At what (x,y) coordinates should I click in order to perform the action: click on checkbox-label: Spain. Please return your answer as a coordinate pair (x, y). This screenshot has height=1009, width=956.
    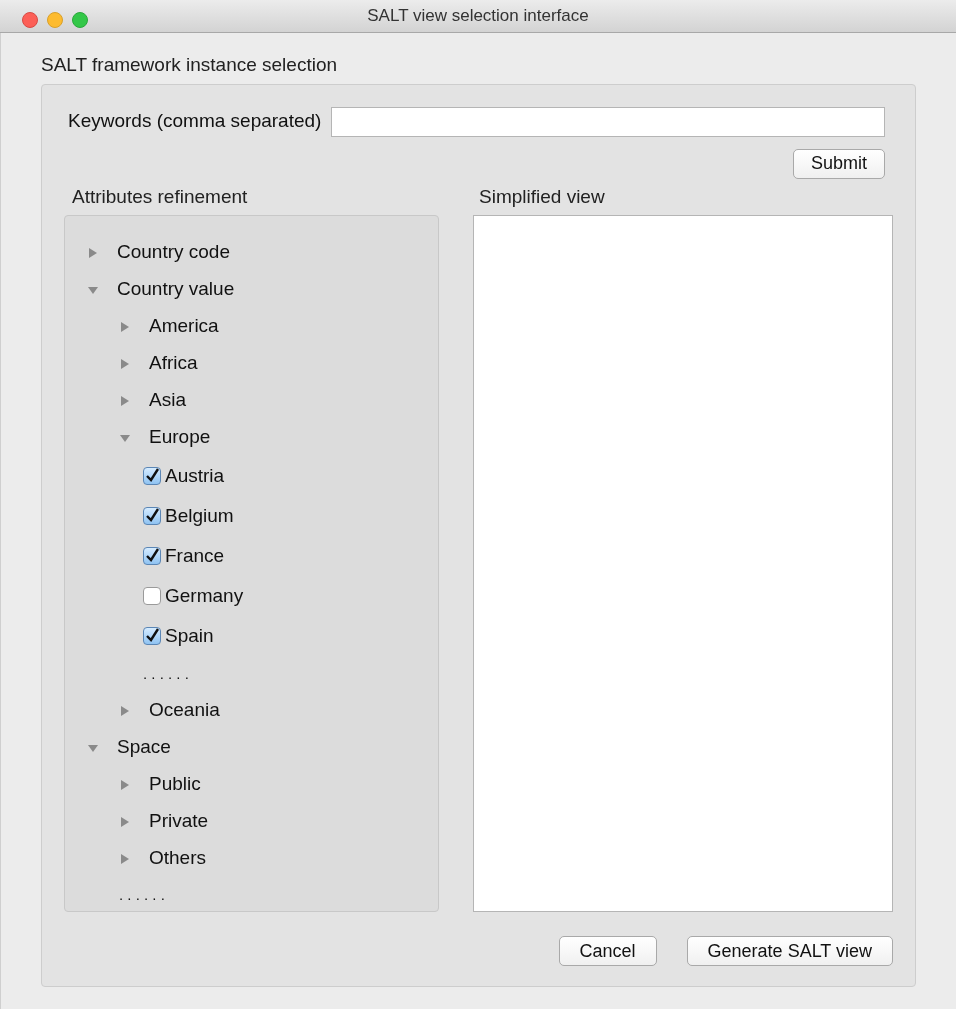
    Looking at the image, I should click on (189, 636).